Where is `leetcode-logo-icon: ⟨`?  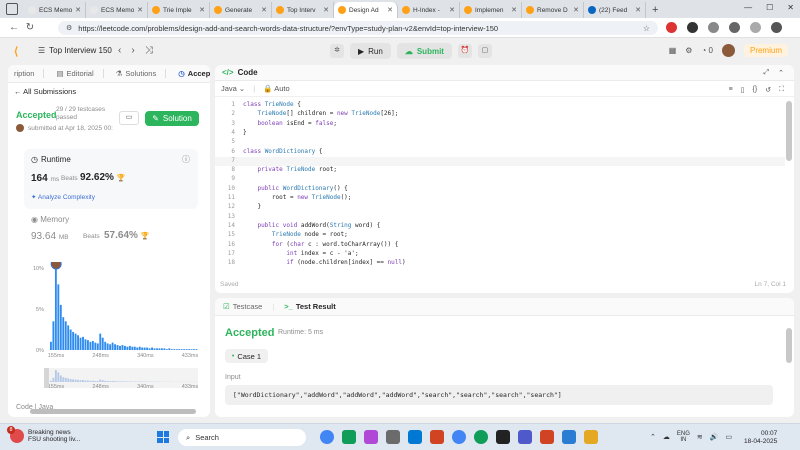 leetcode-logo-icon: ⟨ is located at coordinates (16, 51).